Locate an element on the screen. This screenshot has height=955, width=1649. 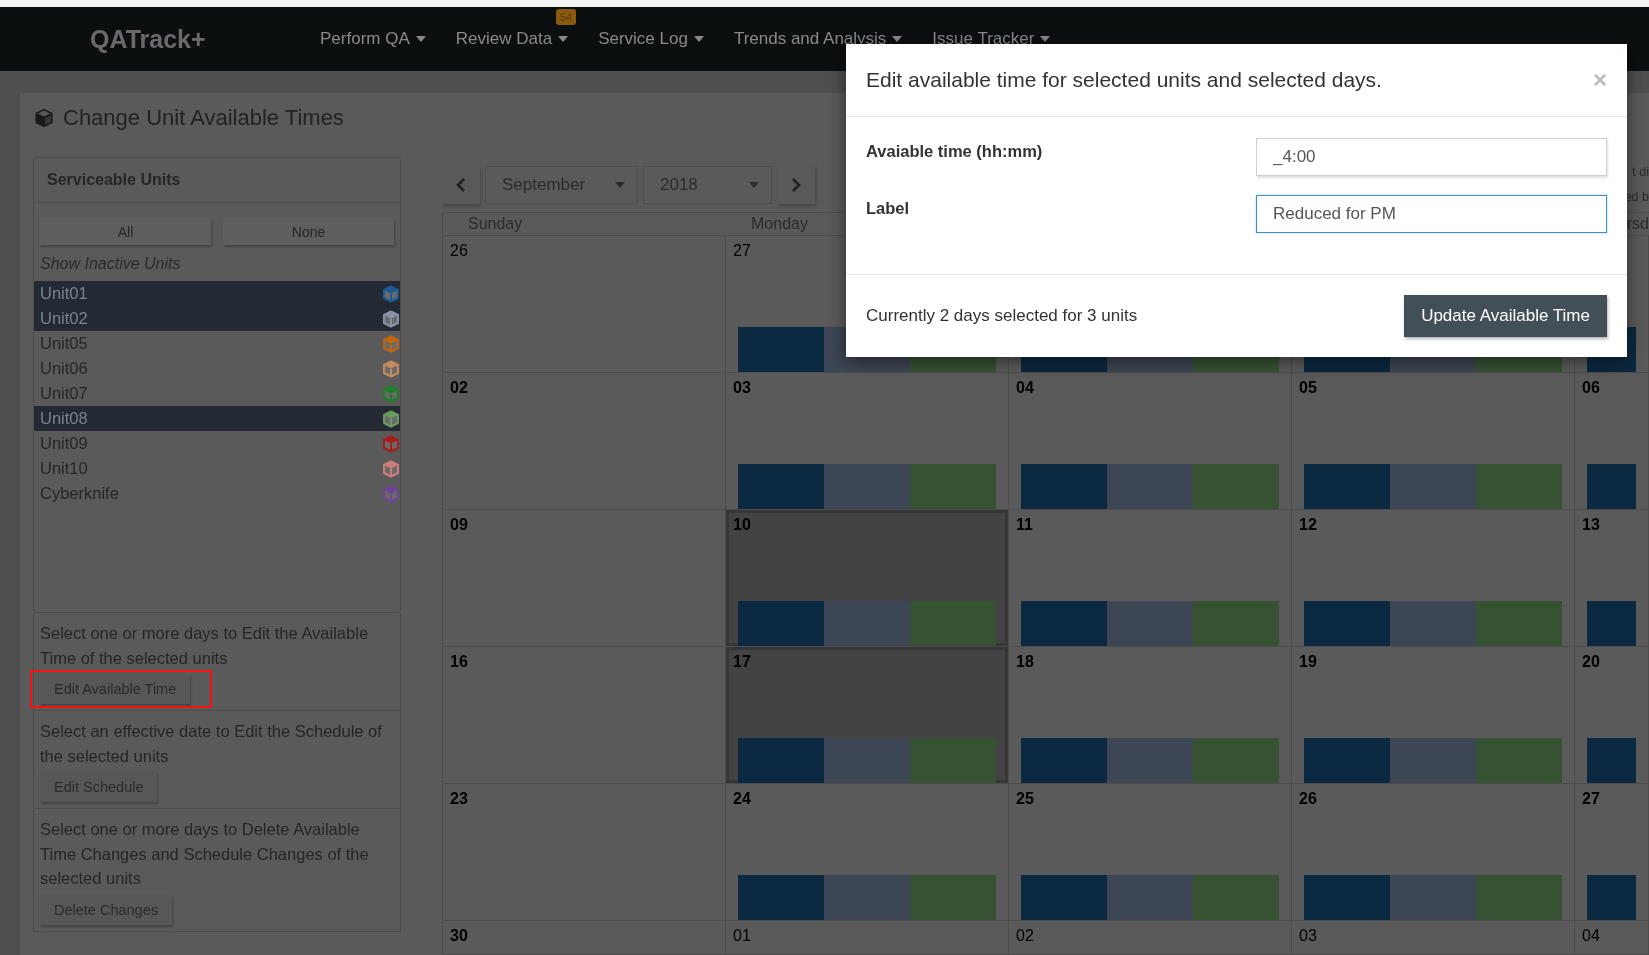
day-number: 16 is located at coordinates (459, 662).